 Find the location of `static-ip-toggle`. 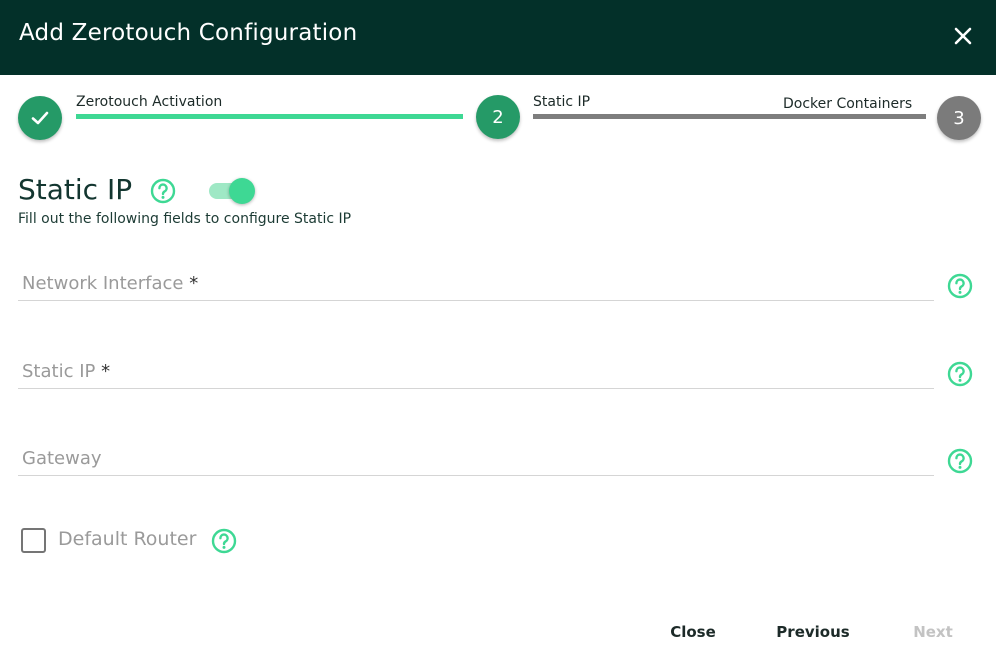

static-ip-toggle is located at coordinates (232, 191).